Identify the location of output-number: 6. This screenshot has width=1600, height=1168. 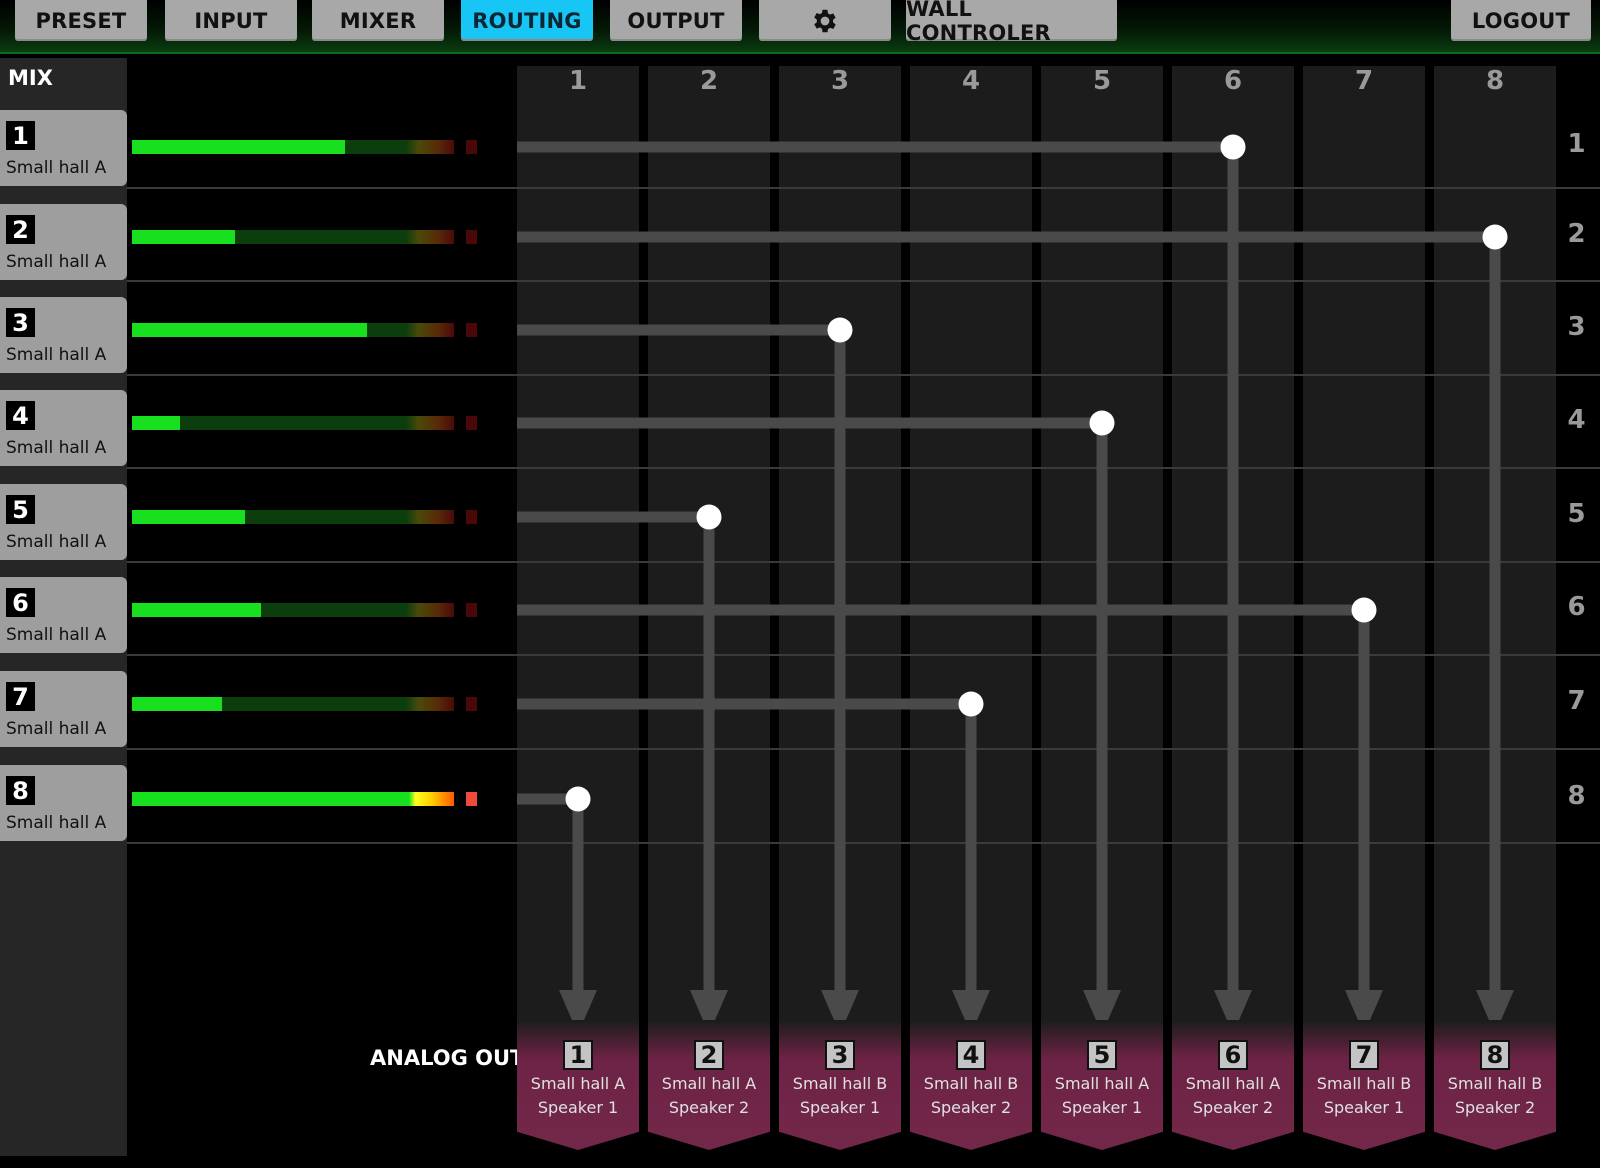
(1233, 1055).